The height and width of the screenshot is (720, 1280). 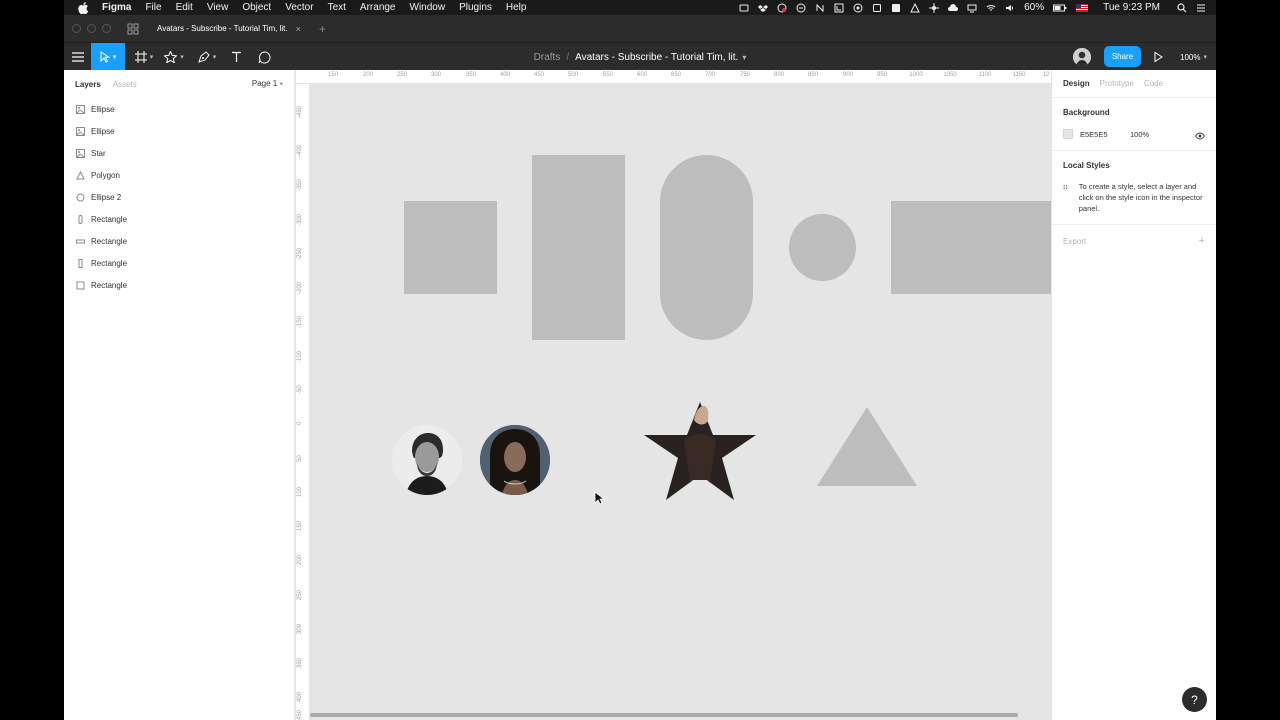 What do you see at coordinates (1202, 241) in the screenshot?
I see `add-export-button: +` at bounding box center [1202, 241].